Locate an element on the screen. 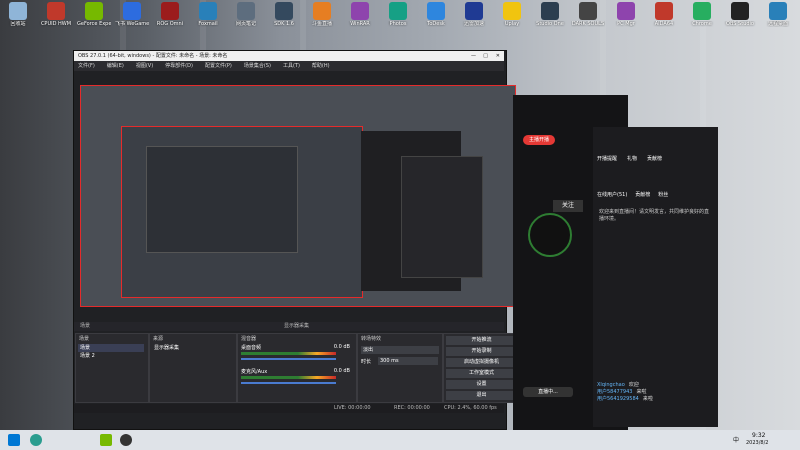 The width and height of the screenshot is (800, 450). desktop-icon-label: 斗鱼直播 is located at coordinates (321, 24).